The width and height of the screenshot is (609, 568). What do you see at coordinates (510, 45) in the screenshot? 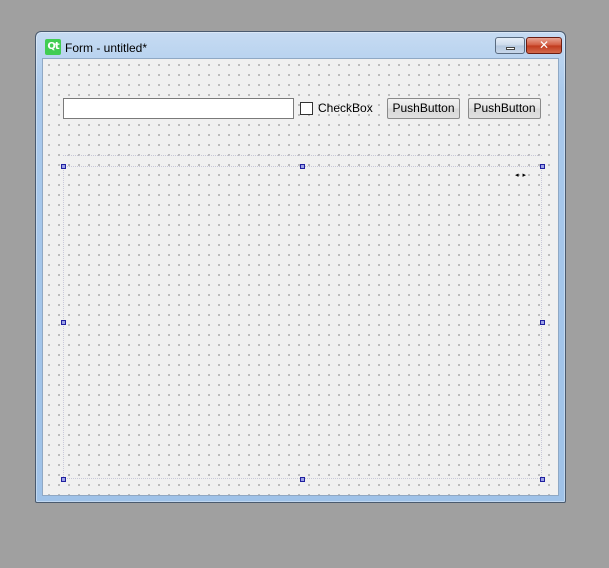
I see `minimize-button` at bounding box center [510, 45].